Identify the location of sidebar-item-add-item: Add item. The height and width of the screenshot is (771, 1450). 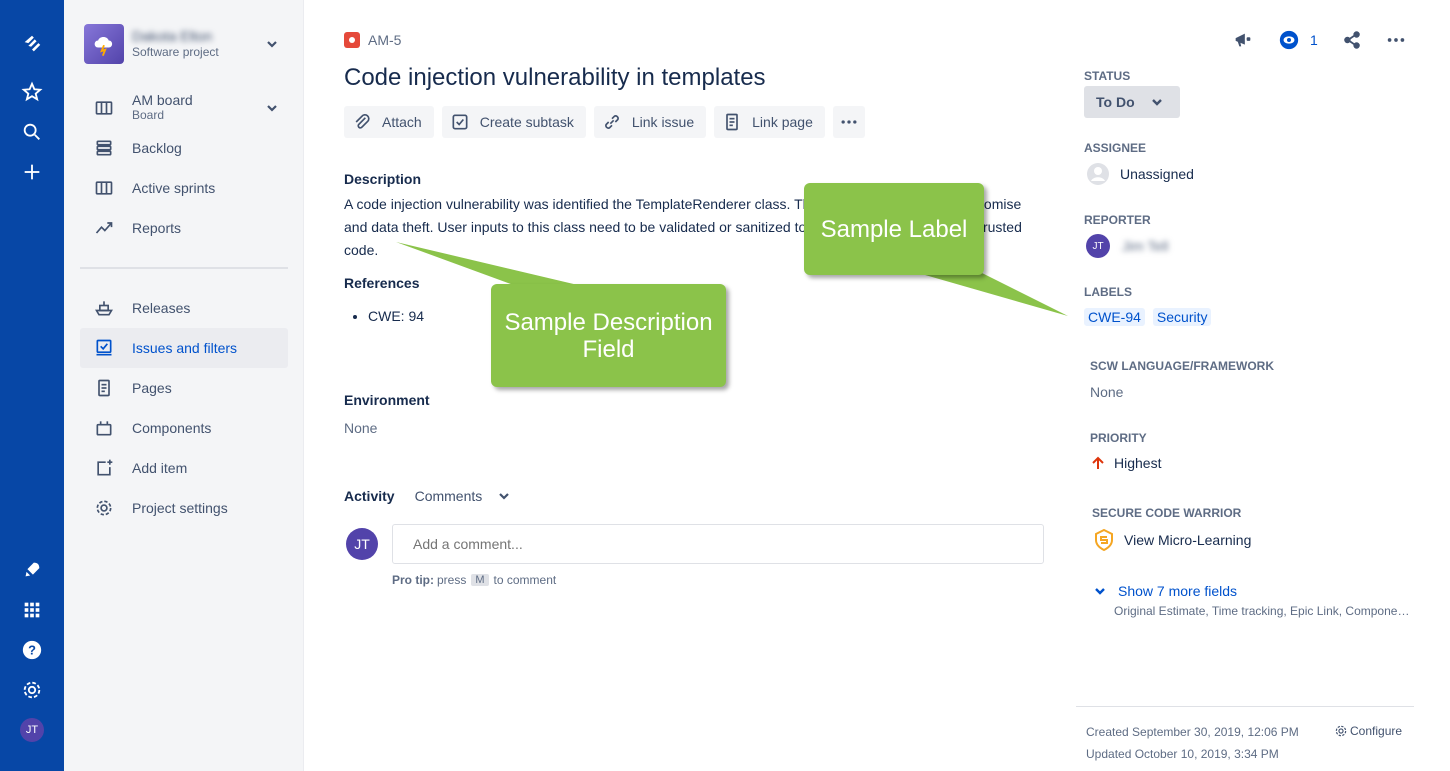
(184, 468).